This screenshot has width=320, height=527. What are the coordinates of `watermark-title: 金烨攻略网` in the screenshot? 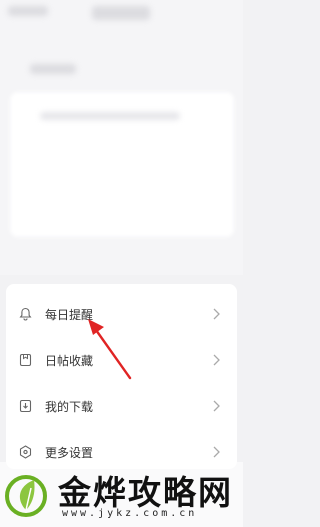 It's located at (145, 492).